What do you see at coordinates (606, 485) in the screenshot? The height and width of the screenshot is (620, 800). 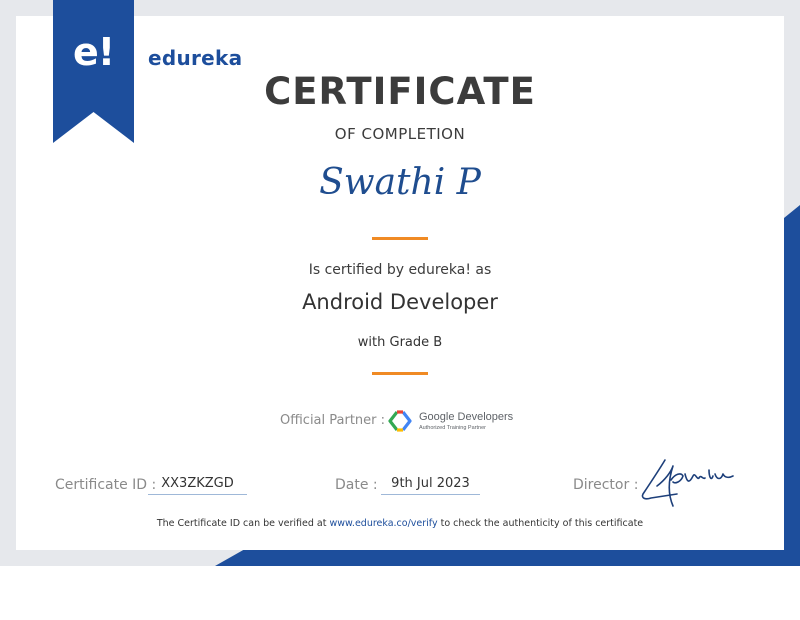 I see `director-label: Director :` at bounding box center [606, 485].